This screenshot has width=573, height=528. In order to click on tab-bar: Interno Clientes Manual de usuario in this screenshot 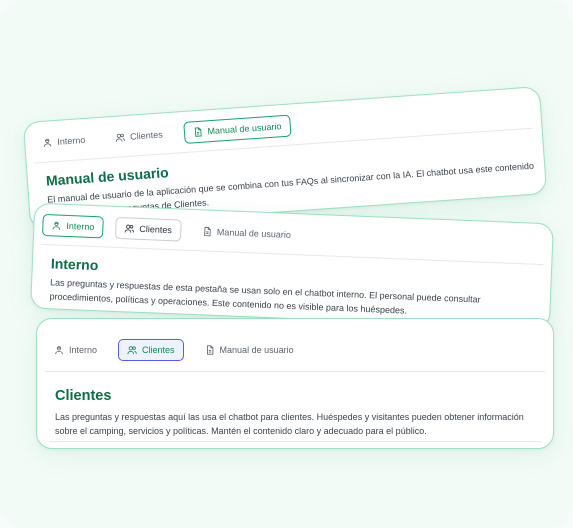, I will do `click(295, 343)`.